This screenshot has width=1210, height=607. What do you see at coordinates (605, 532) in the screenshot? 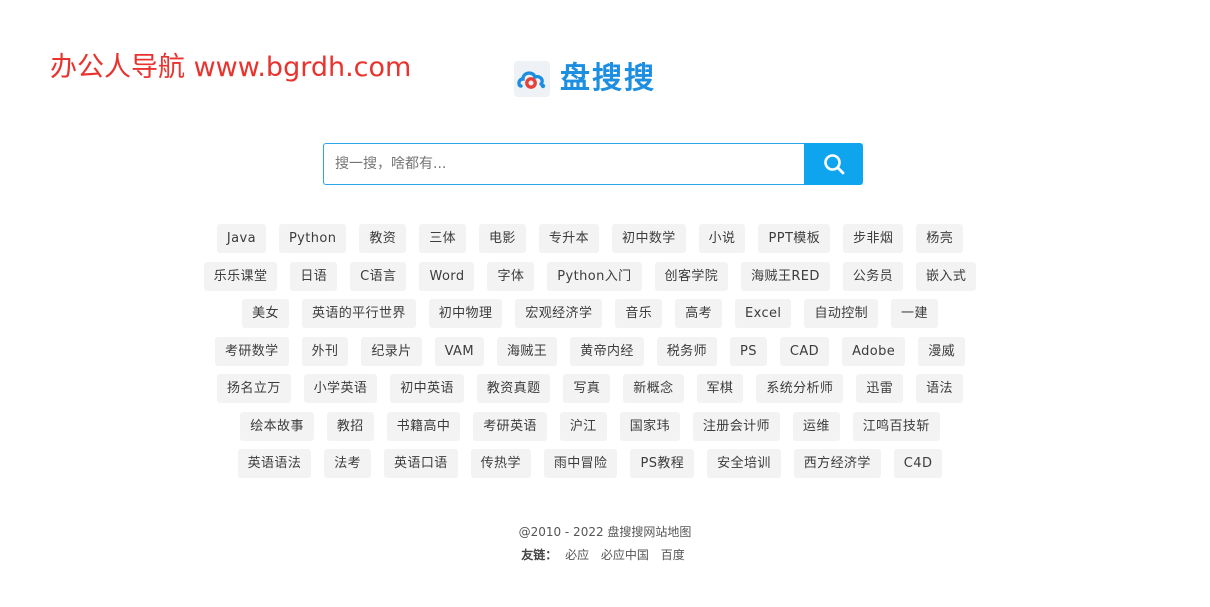
I see `copyright-text: @2010 - 2022 盘搜搜网站地图` at bounding box center [605, 532].